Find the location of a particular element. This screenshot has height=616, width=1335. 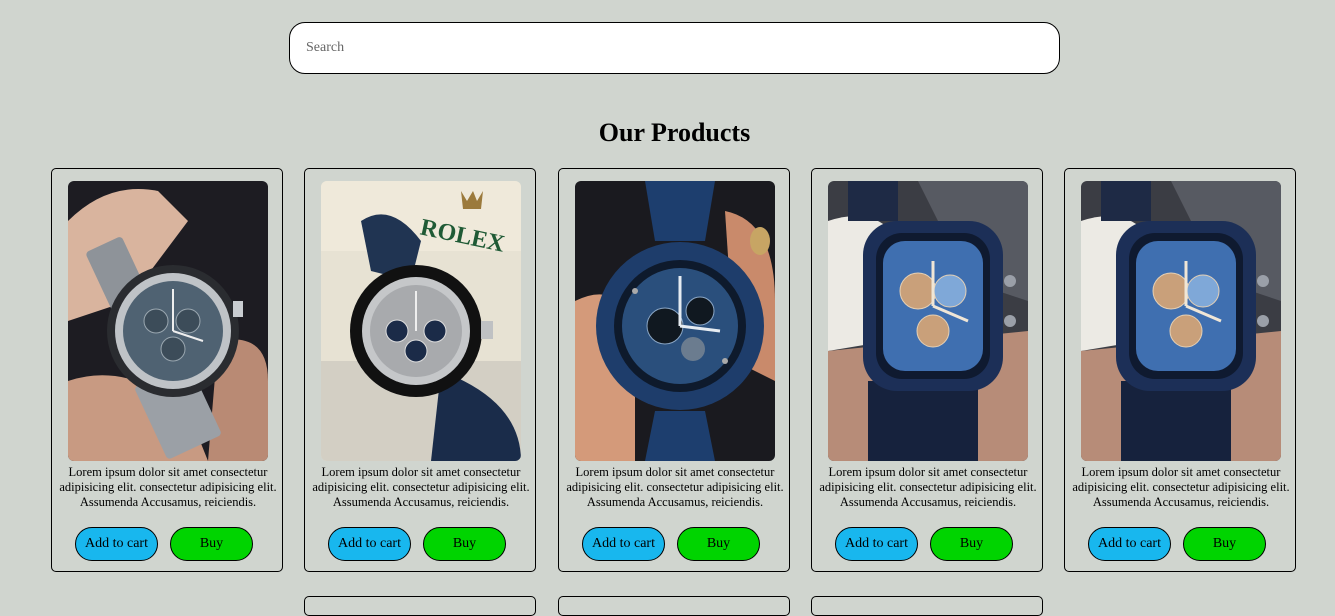

section-title: Our Products is located at coordinates (674, 132).